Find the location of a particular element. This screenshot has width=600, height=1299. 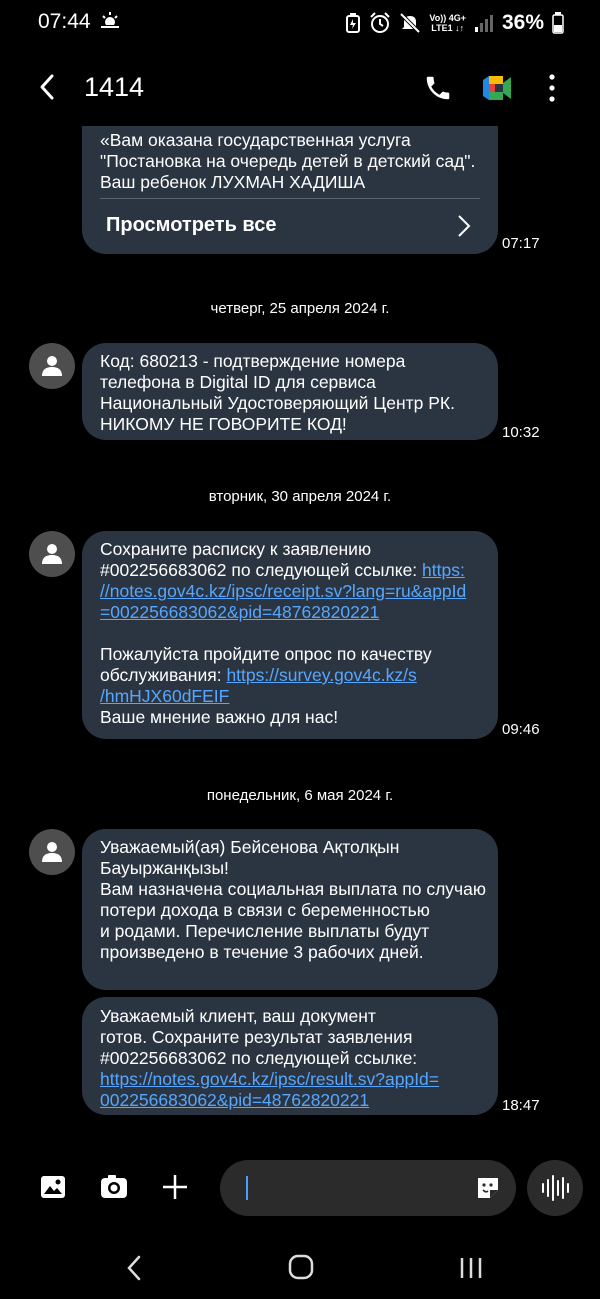

status-icons: Vo)) 4G+ LTE1 ↓↑ 36% is located at coordinates (454, 23).